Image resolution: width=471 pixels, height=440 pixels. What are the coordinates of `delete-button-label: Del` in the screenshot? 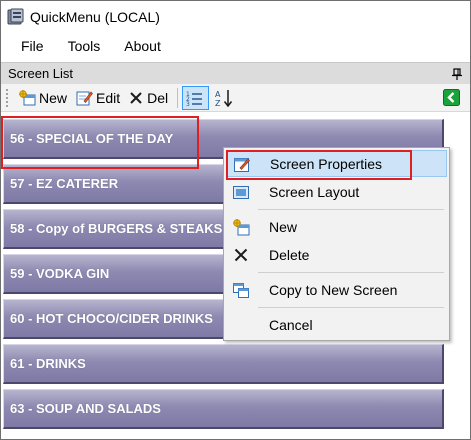 It's located at (158, 97).